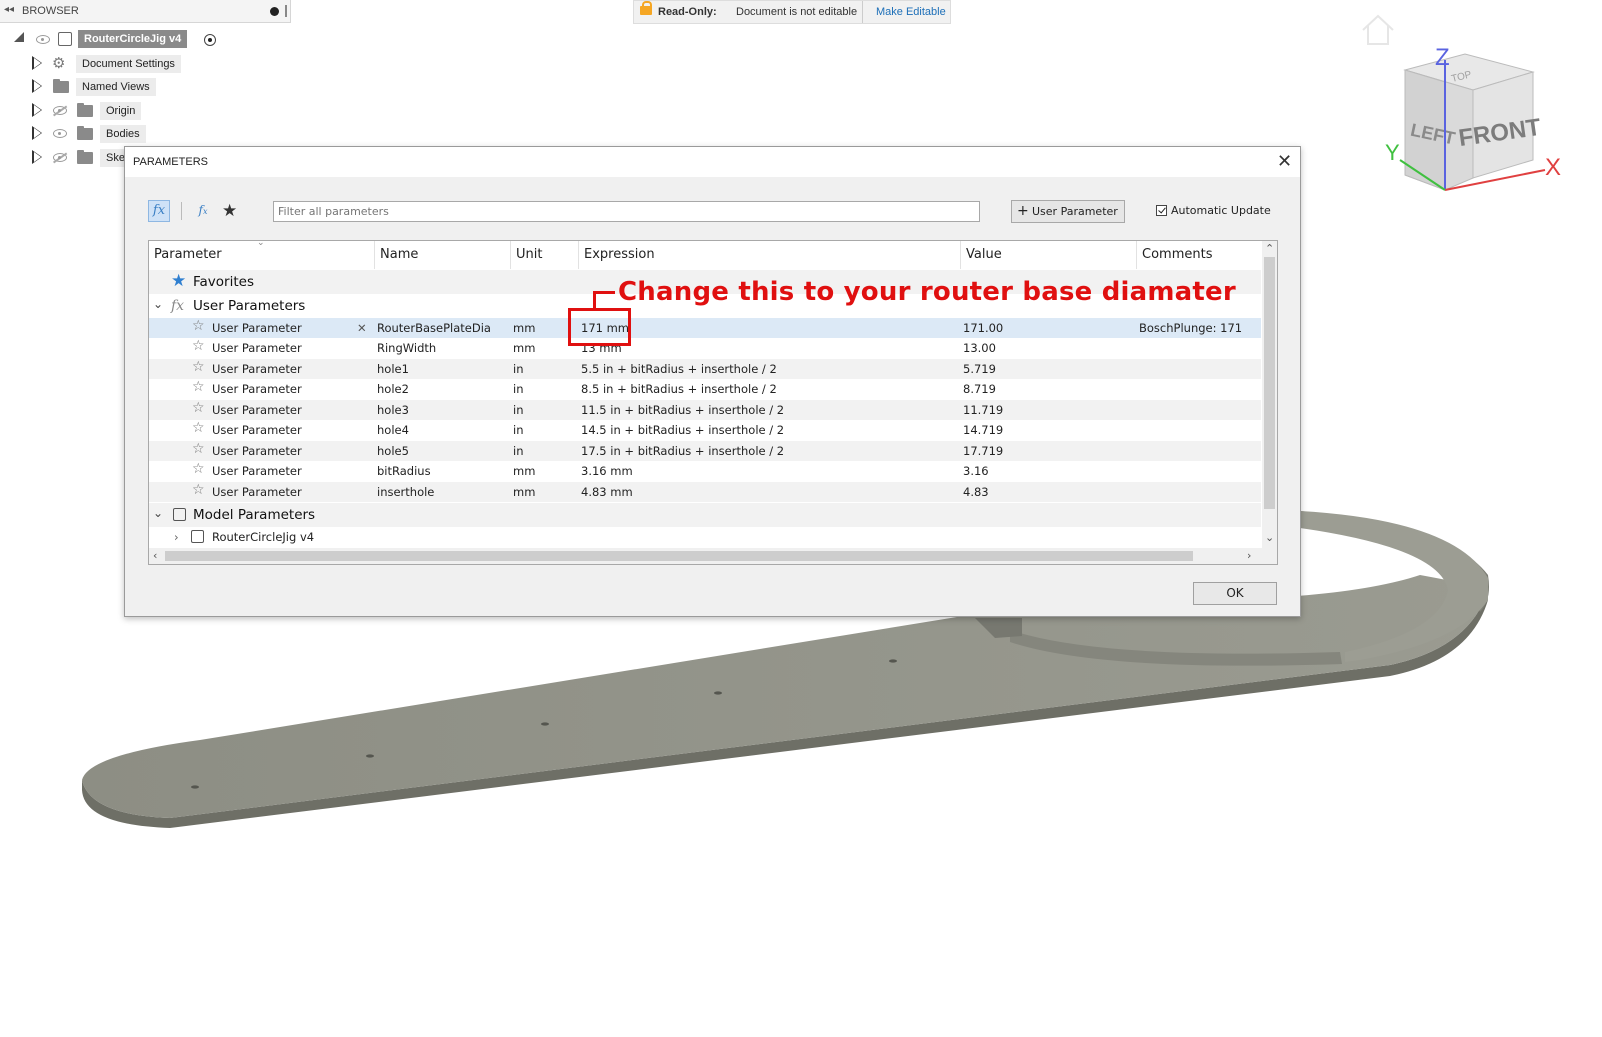  Describe the element at coordinates (911, 12) in the screenshot. I see `make-editable-link: Make Editable` at that location.